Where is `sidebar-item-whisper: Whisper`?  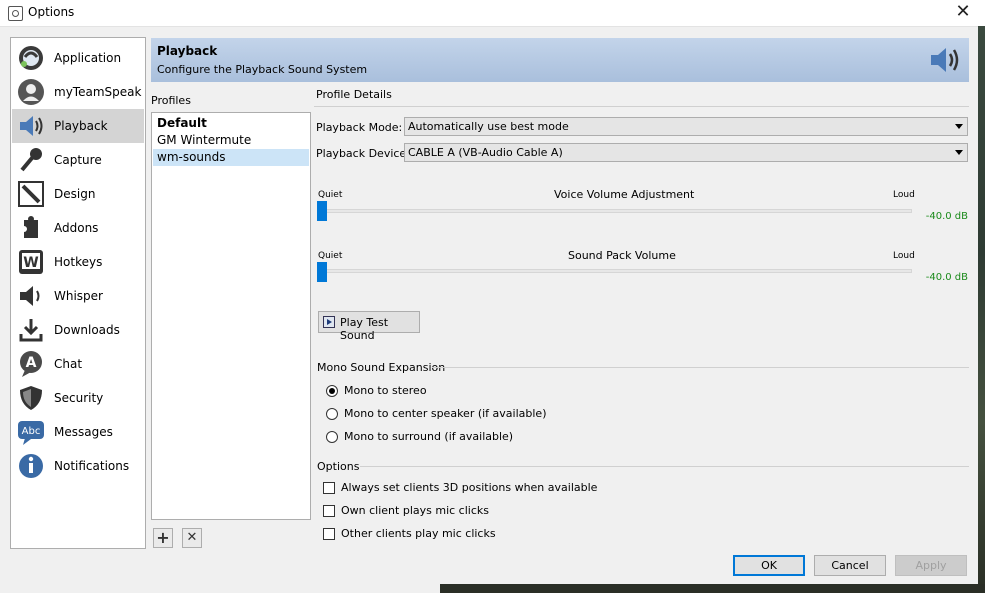
sidebar-item-whisper: Whisper is located at coordinates (78, 296).